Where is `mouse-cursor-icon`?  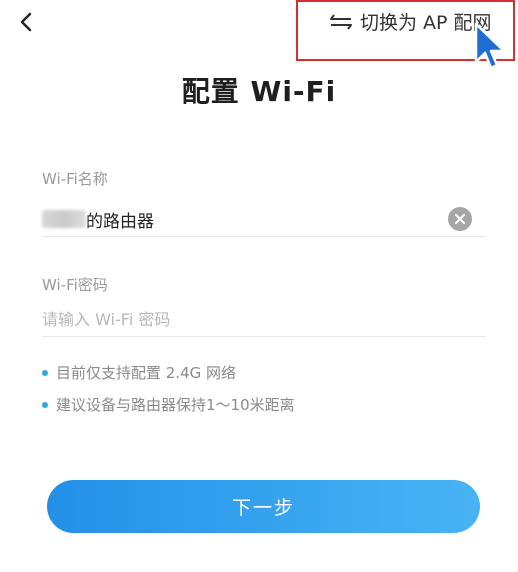
mouse-cursor-icon is located at coordinates (490, 46).